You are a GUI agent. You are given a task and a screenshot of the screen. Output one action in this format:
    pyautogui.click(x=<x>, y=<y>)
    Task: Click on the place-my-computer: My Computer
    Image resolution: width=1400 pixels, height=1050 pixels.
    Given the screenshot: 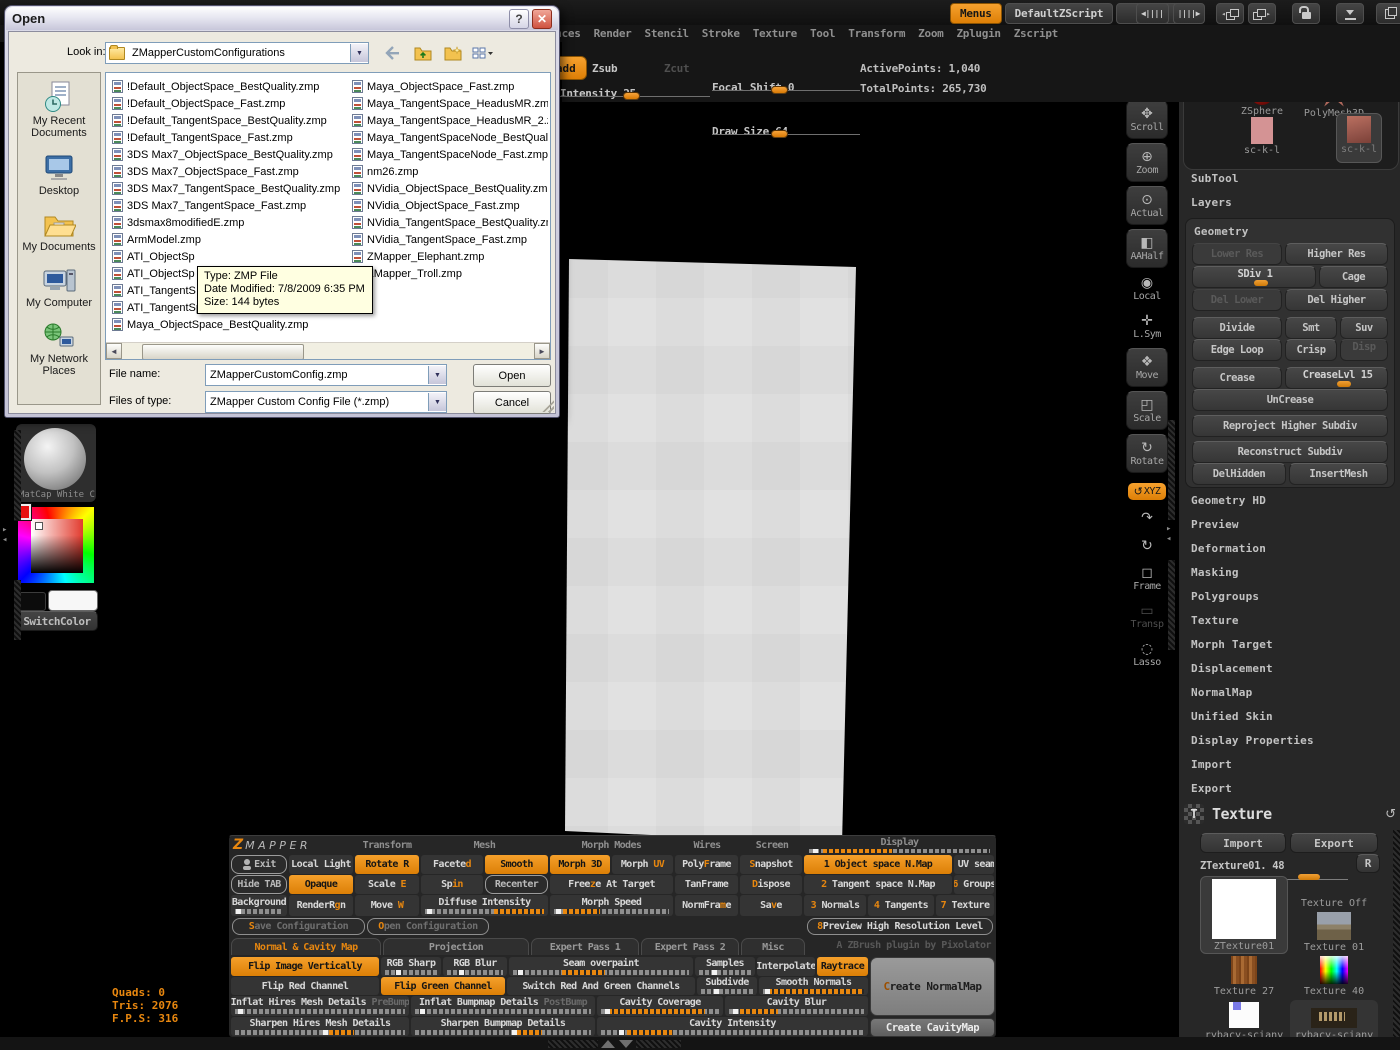 What is the action you would take?
    pyautogui.click(x=59, y=288)
    